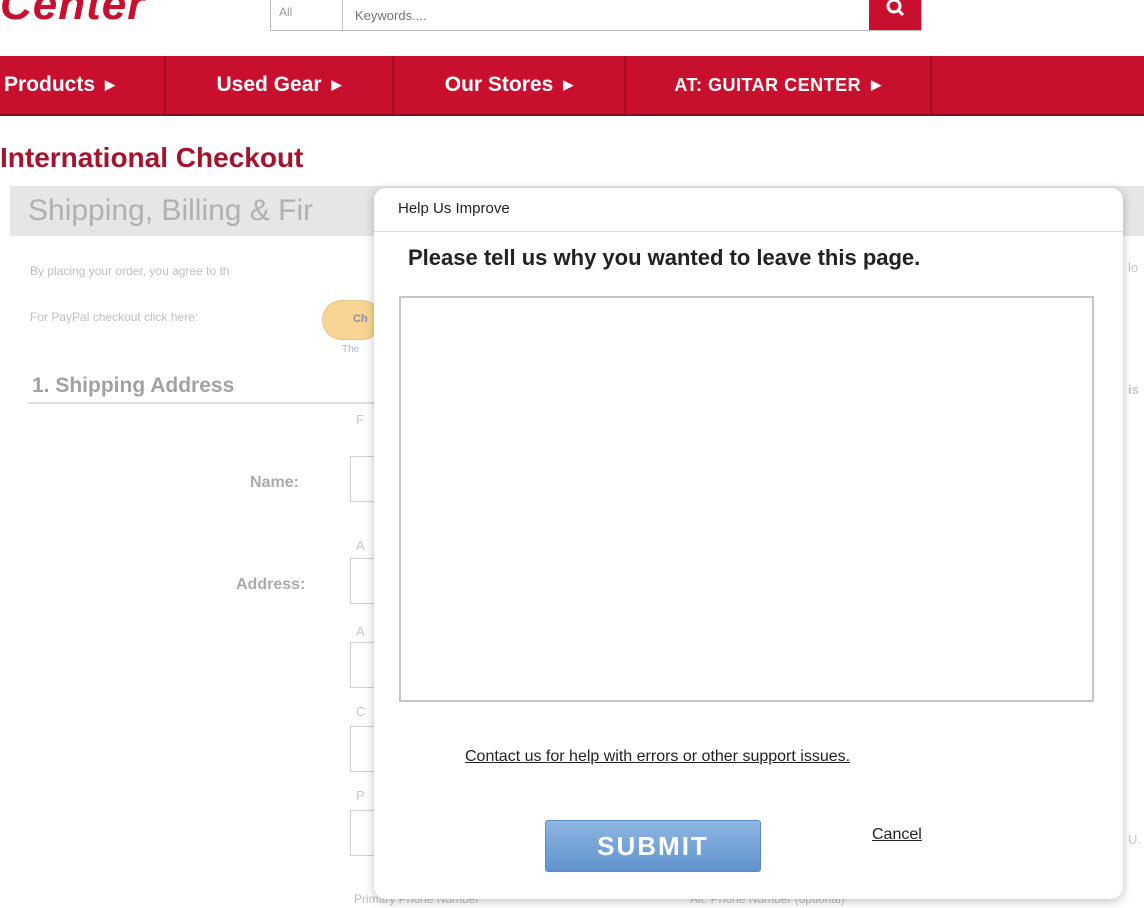 Image resolution: width=1144 pixels, height=908 pixels. I want to click on terms-text: By placing your order, you agree to th, so click(130, 271).